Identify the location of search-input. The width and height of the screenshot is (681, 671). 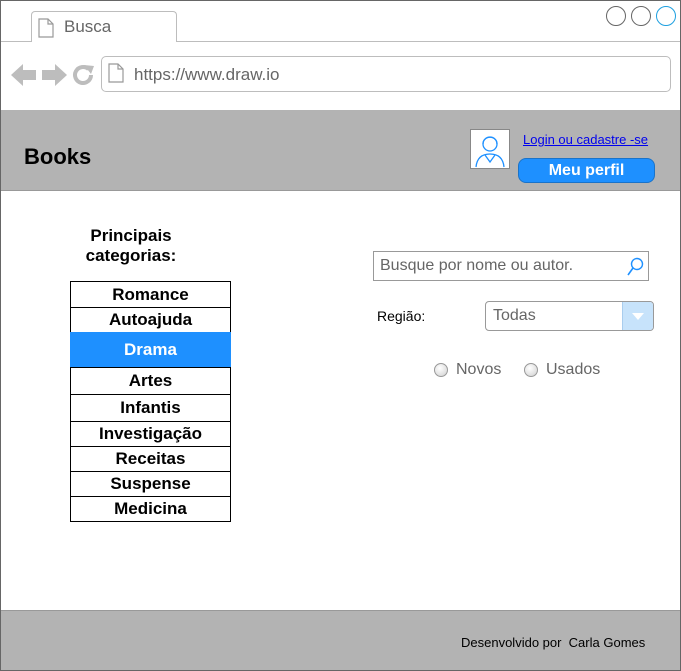
(501, 266).